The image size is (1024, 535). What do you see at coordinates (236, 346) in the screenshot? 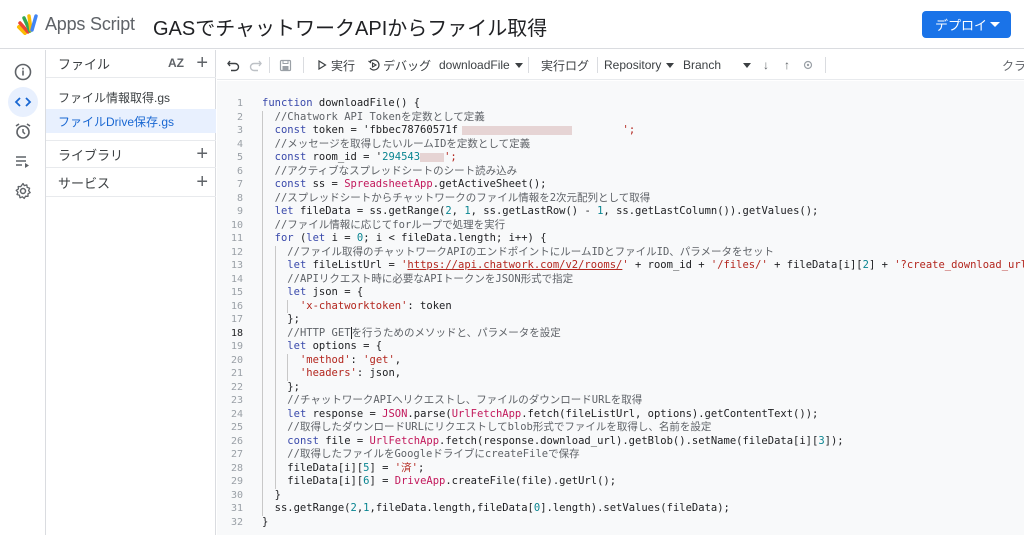
I see `line-number: 19` at bounding box center [236, 346].